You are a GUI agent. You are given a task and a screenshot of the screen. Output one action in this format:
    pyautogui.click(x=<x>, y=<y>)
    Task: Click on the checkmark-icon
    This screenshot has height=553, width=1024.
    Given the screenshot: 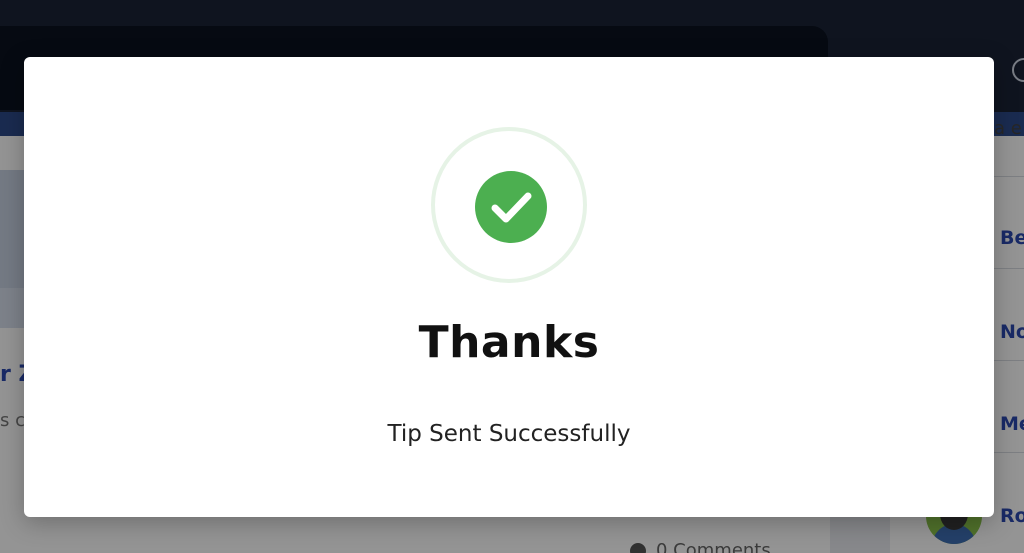 What is the action you would take?
    pyautogui.click(x=511, y=207)
    